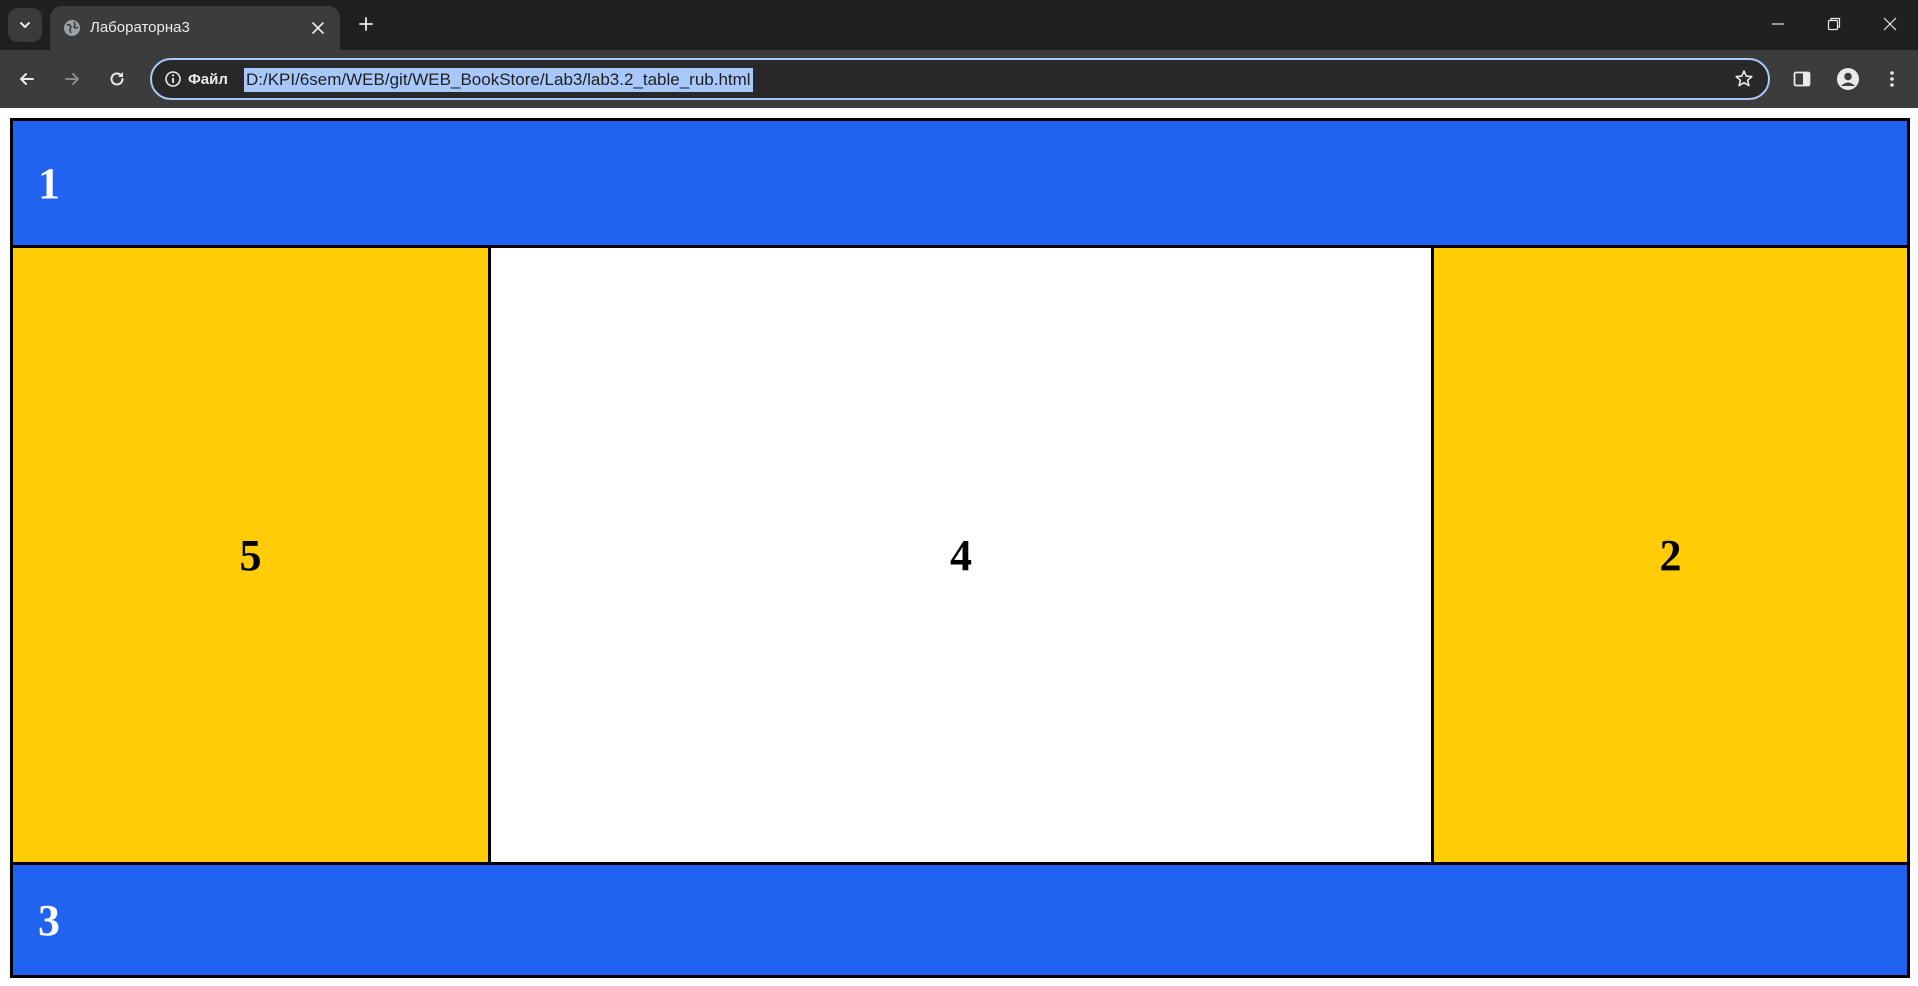 The width and height of the screenshot is (1918, 986). I want to click on profile-button, so click(1848, 79).